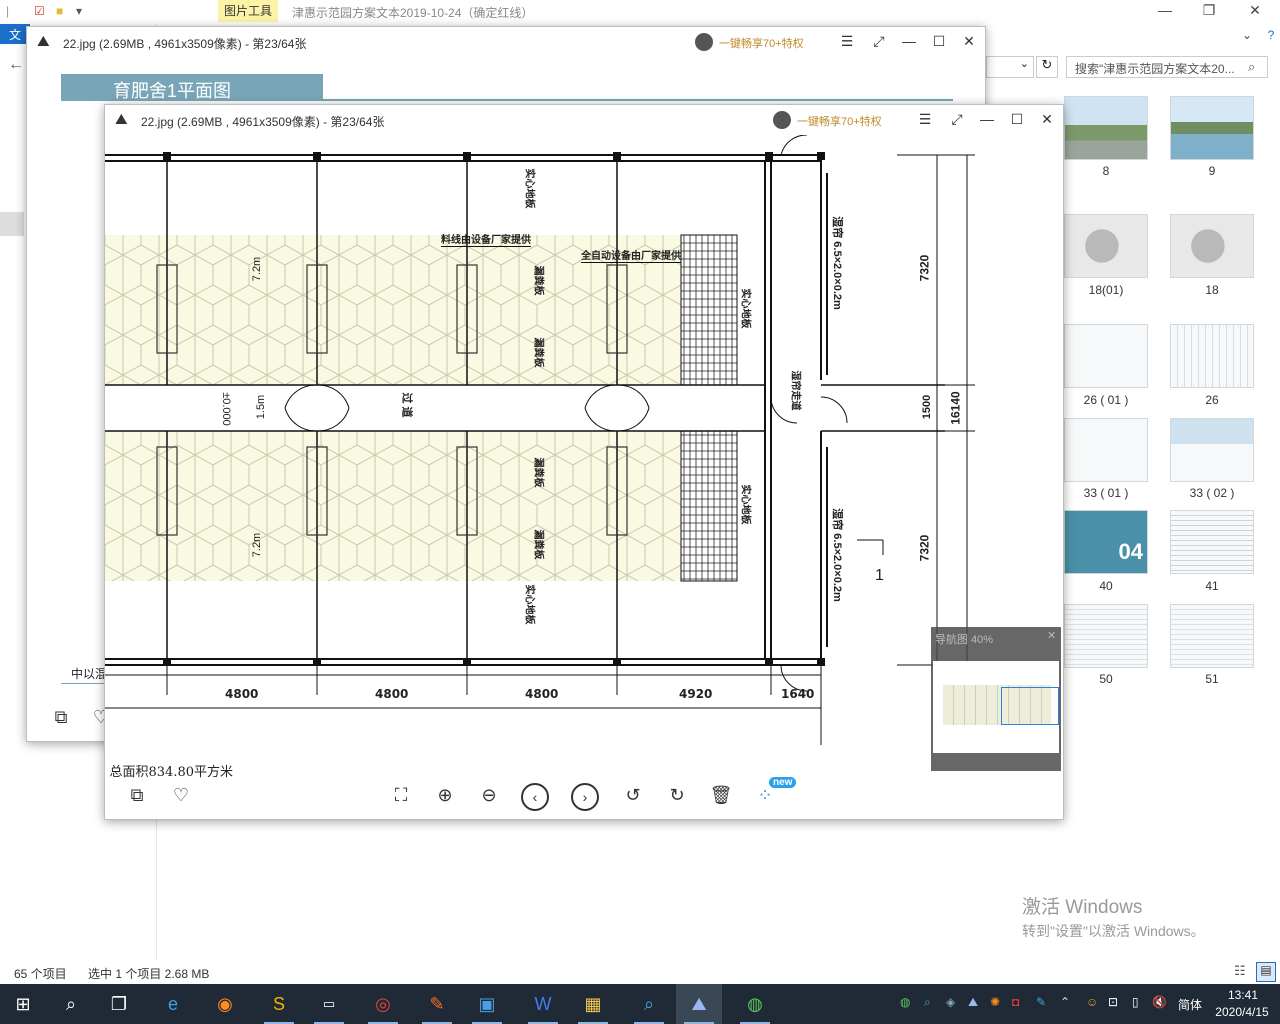 This screenshot has width=1280, height=1024. I want to click on zoom-out-icon: ⊖, so click(489, 799).